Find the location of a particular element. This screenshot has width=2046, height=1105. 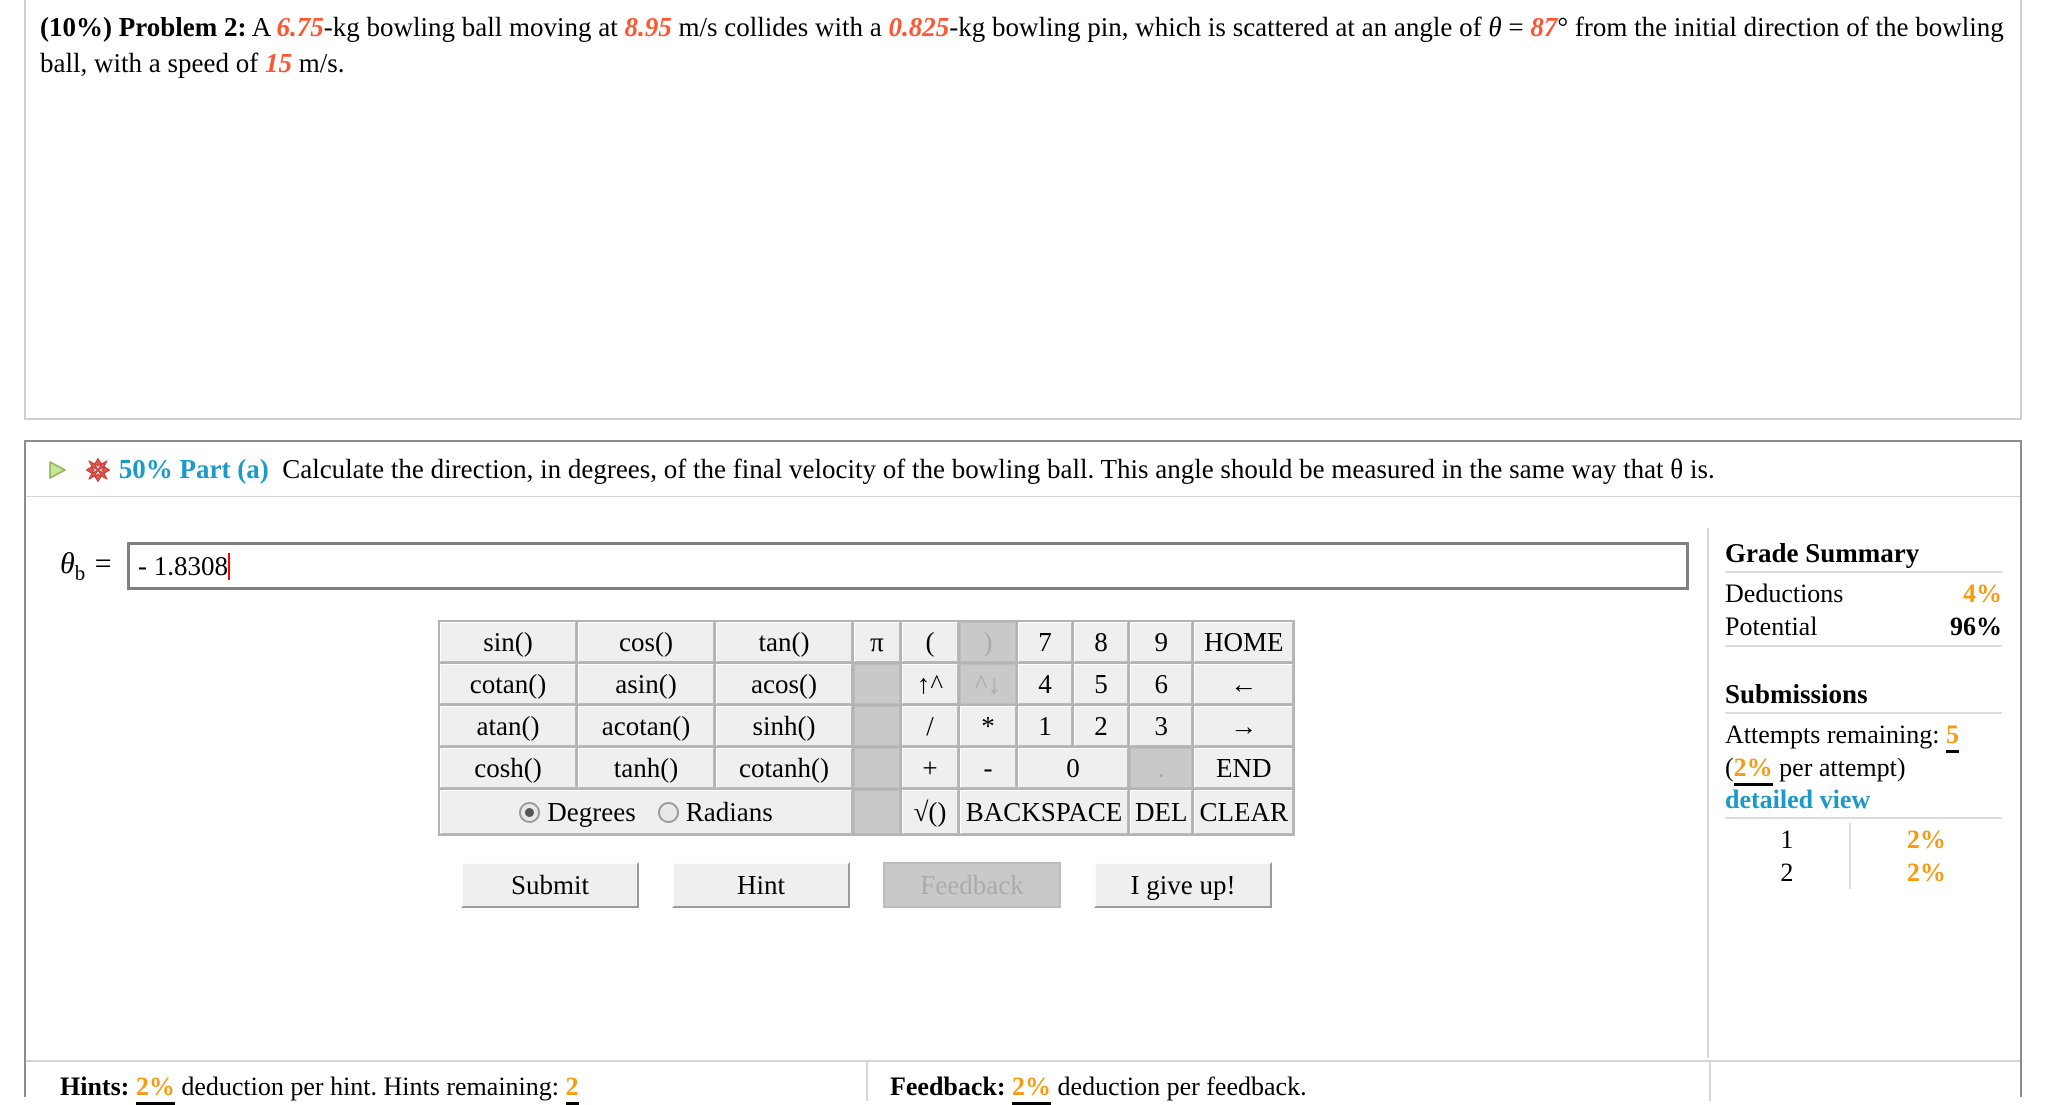

keypad-row: sin() cos() tan() π() 7 8 9 HOME is located at coordinates (866, 642).